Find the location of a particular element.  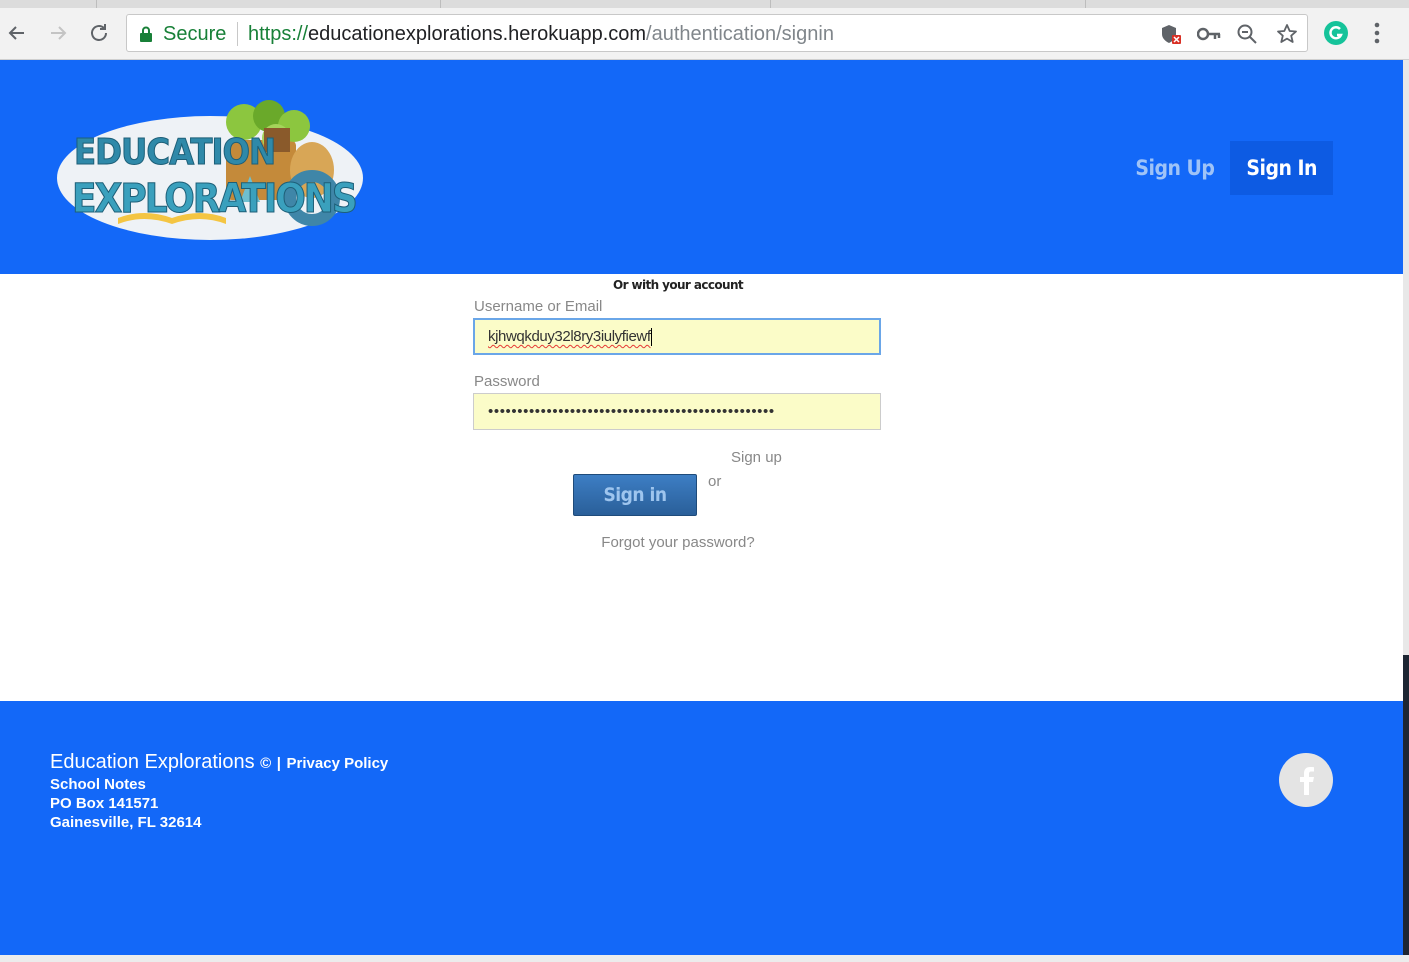

zoom-icon is located at coordinates (1247, 34).